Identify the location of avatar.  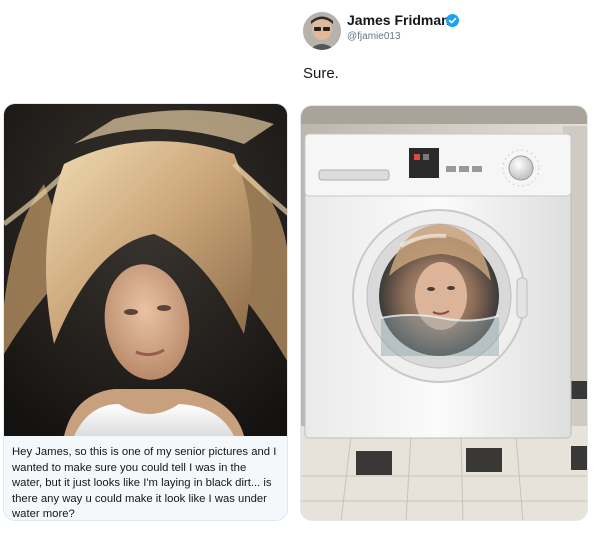
(322, 31).